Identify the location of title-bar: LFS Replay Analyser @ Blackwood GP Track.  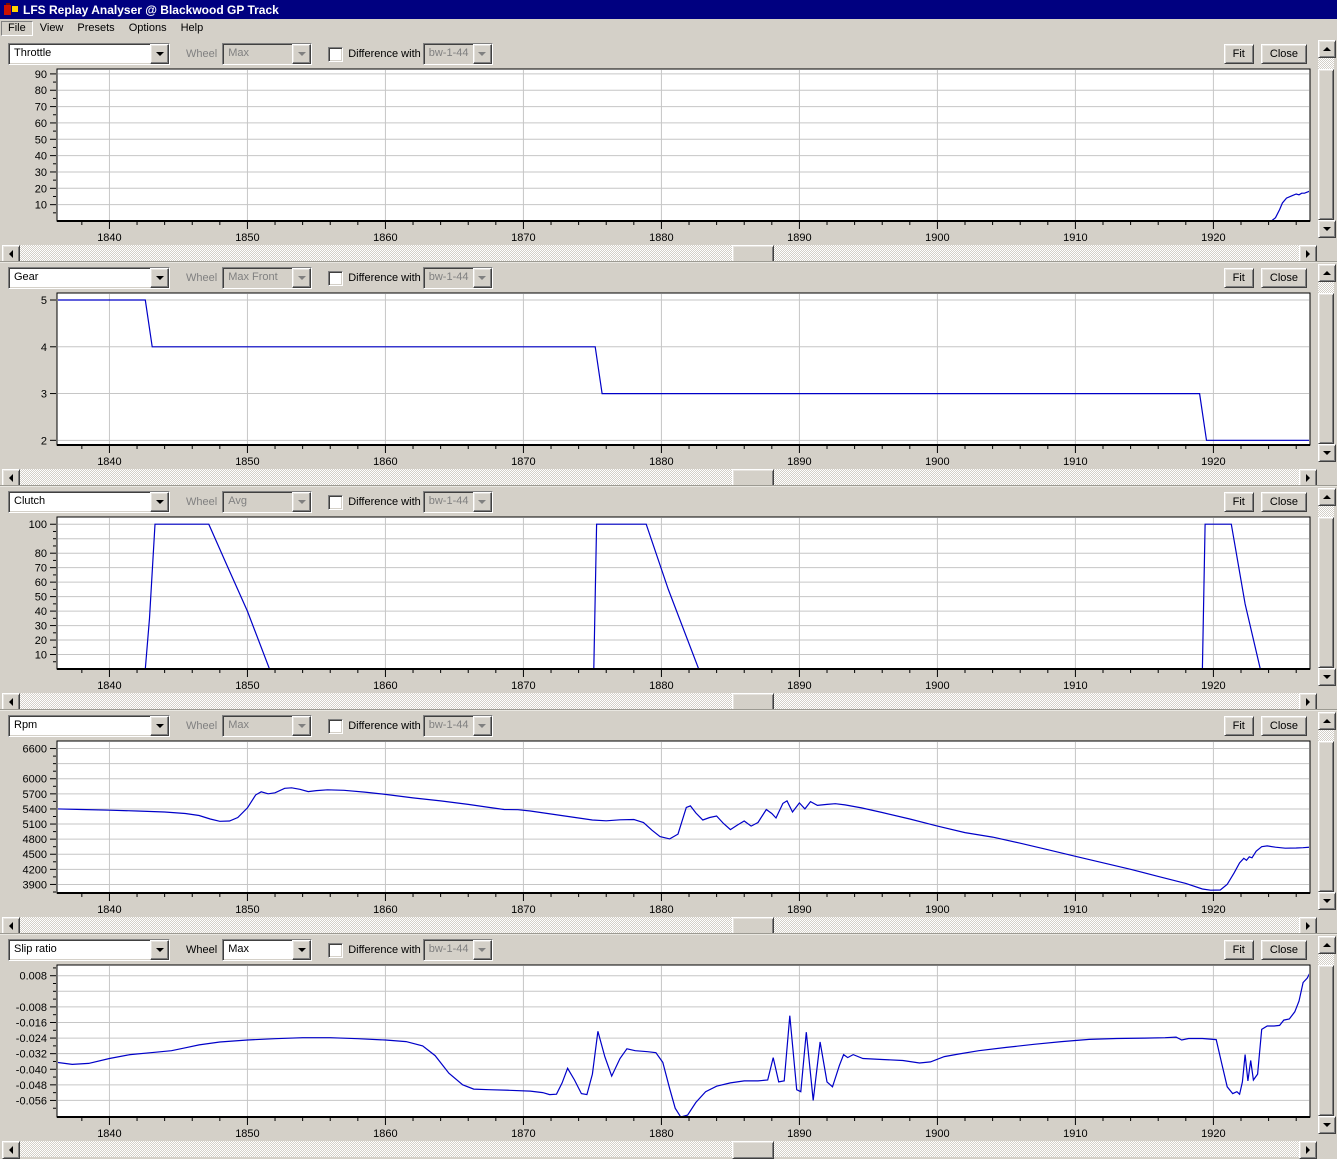
(668, 9).